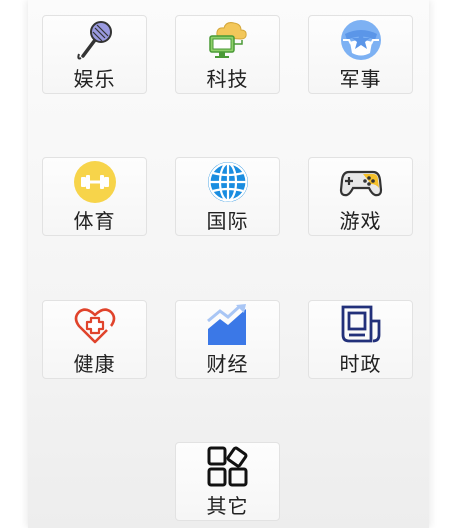 This screenshot has height=528, width=457. Describe the element at coordinates (360, 221) in the screenshot. I see `category-label: 游戏` at that location.